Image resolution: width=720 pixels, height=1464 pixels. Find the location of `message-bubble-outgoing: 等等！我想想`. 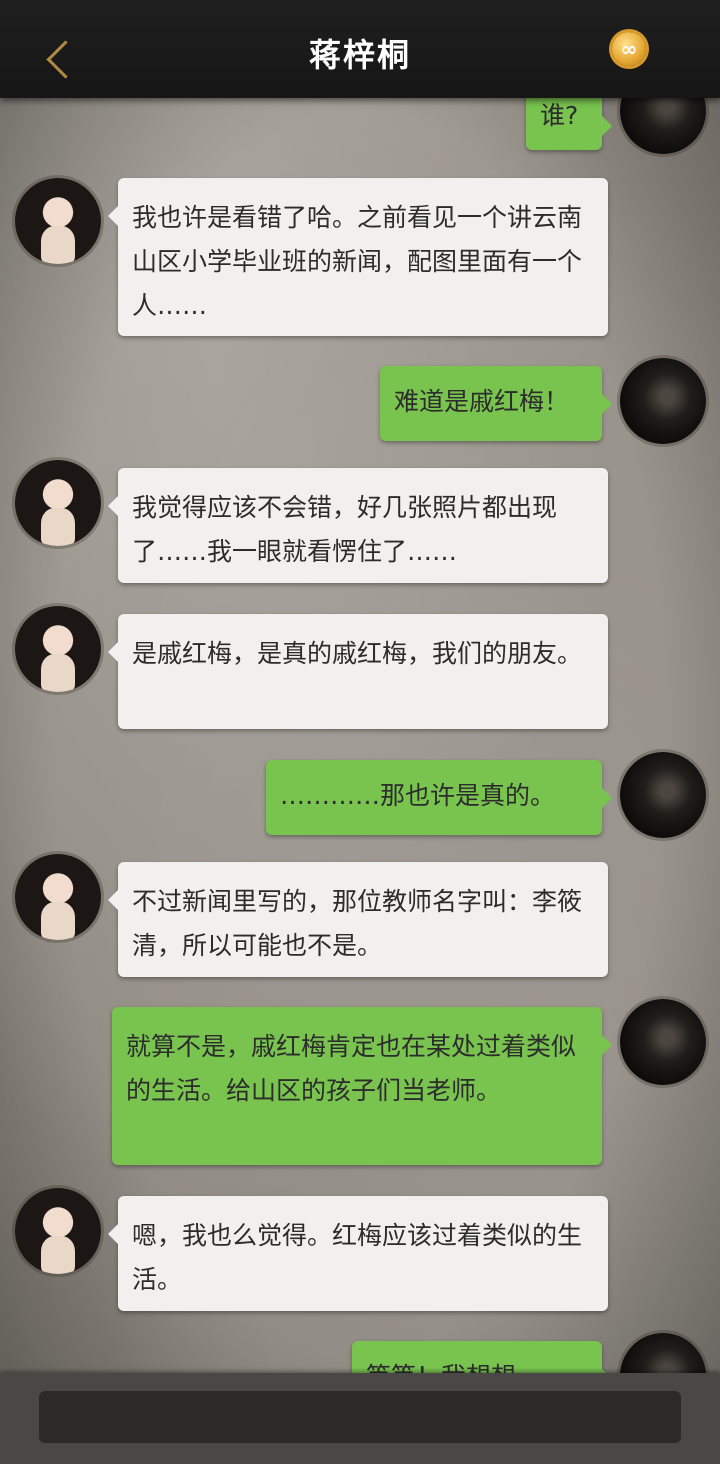

message-bubble-outgoing: 等等！我想想 is located at coordinates (482, 1357).